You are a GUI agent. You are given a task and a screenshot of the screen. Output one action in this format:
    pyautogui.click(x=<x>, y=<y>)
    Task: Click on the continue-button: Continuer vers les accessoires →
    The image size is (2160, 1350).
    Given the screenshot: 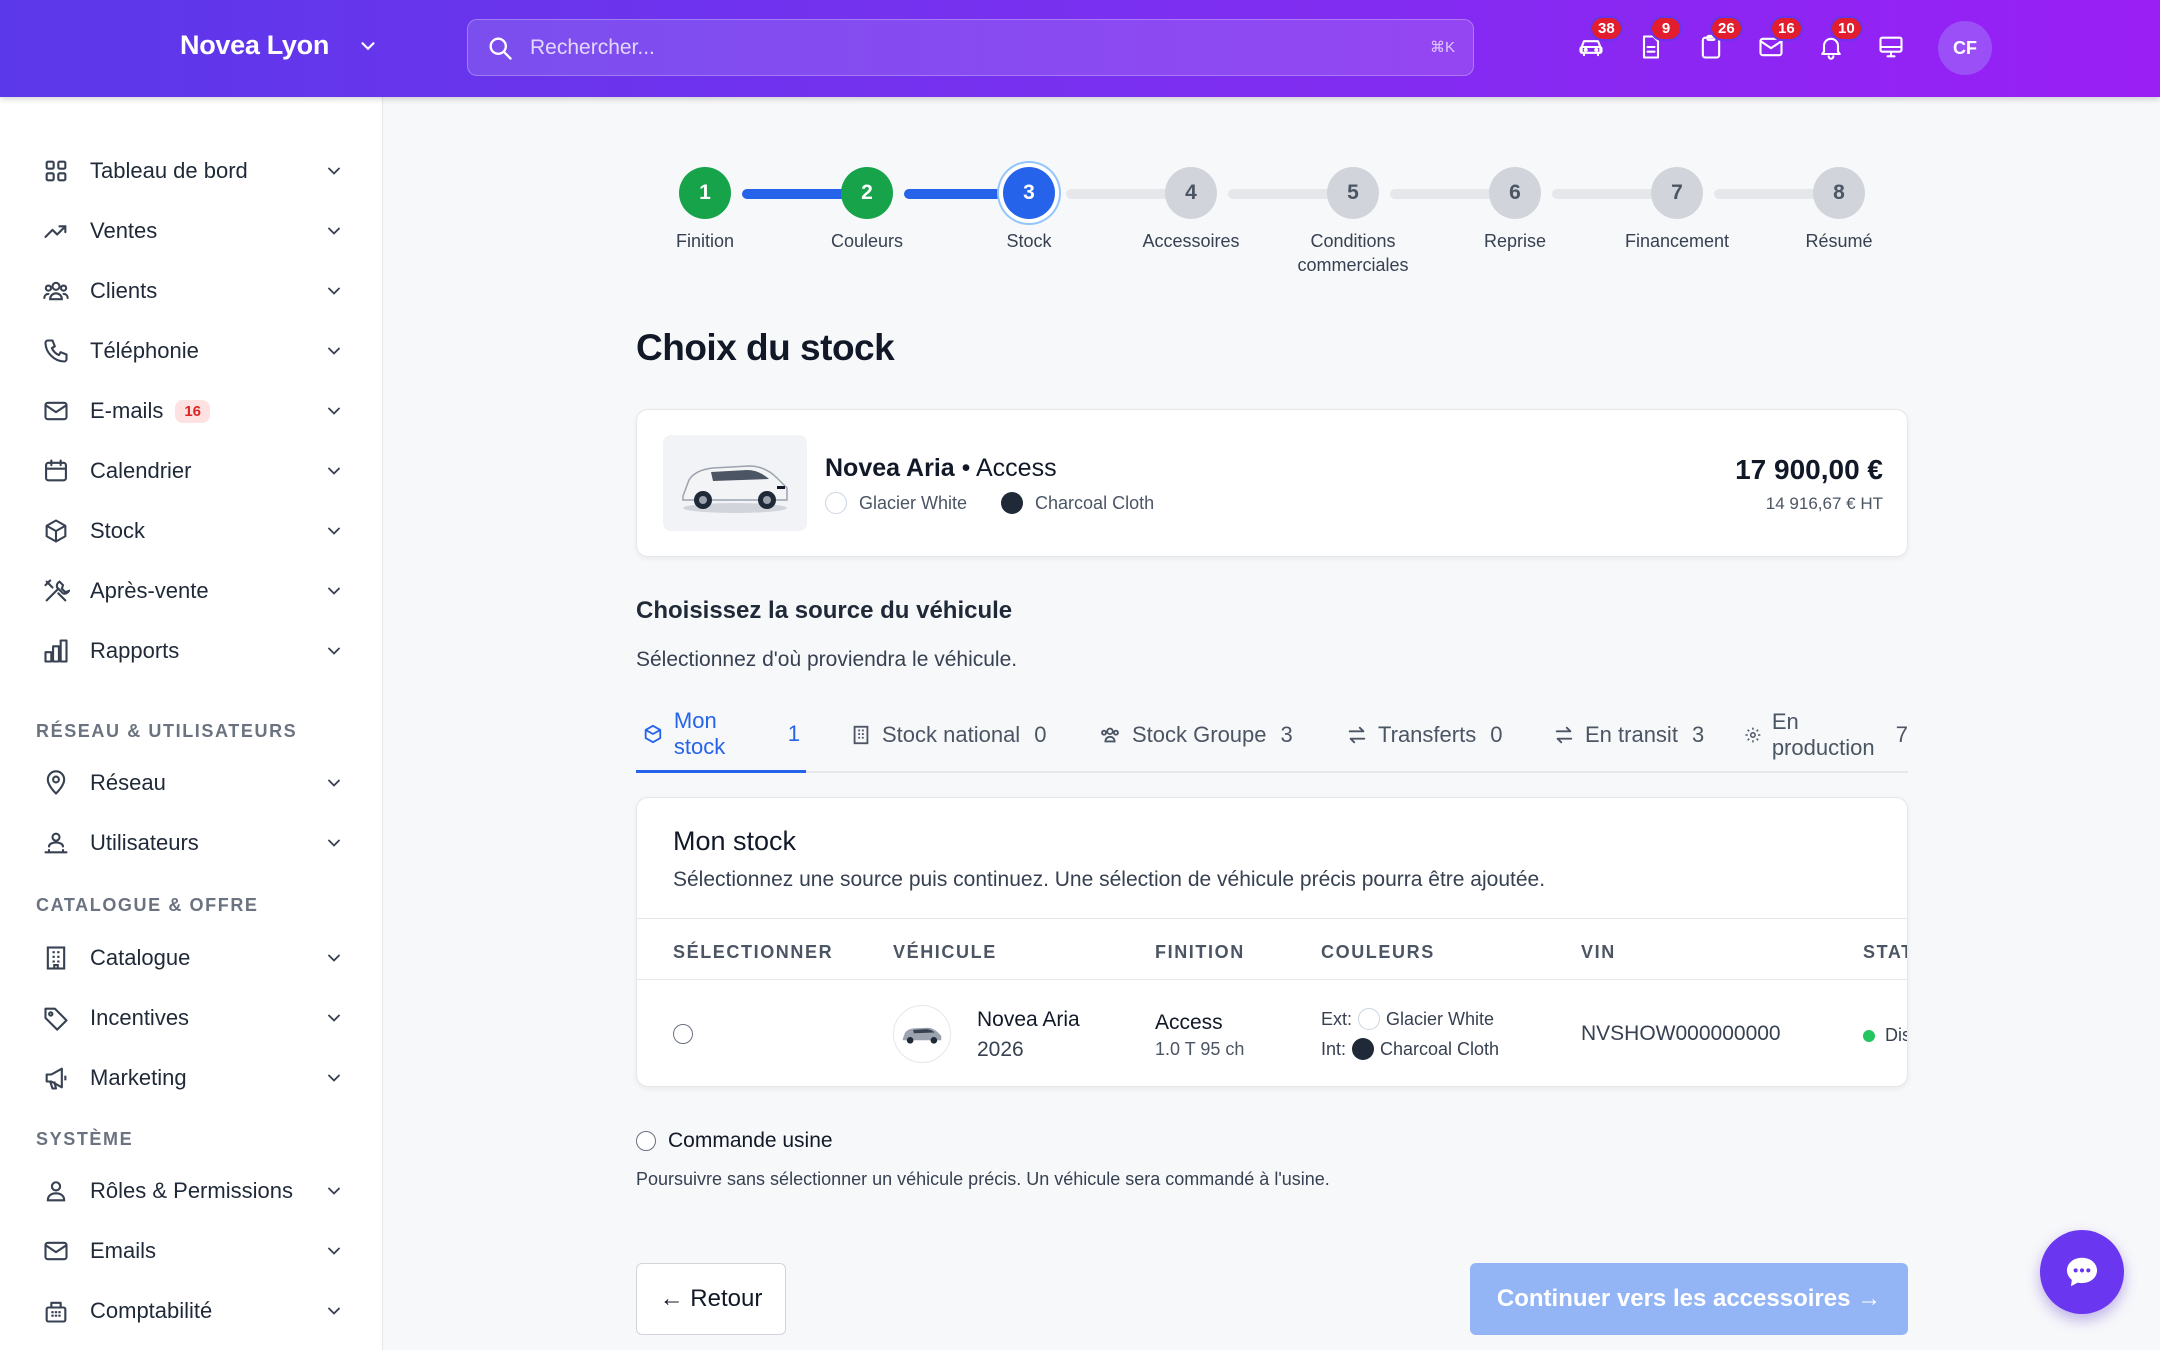 What is the action you would take?
    pyautogui.click(x=1689, y=1299)
    